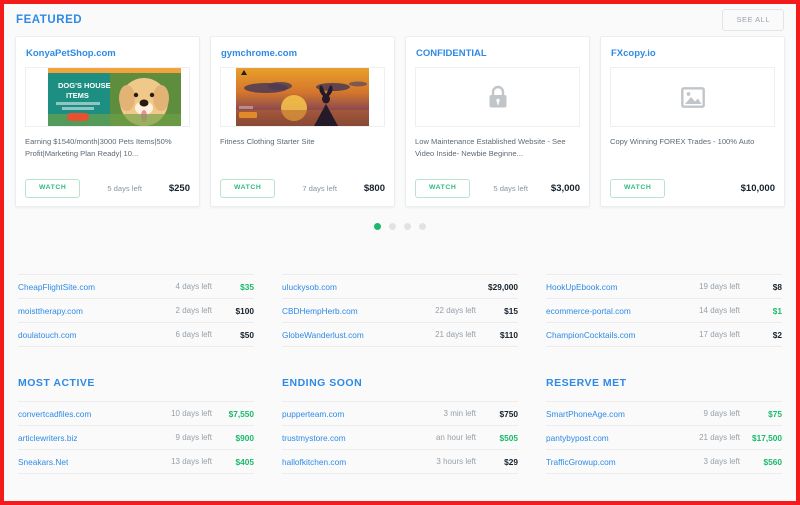  Describe the element at coordinates (54, 414) in the screenshot. I see `listing-name: convertcadfiles.com` at that location.